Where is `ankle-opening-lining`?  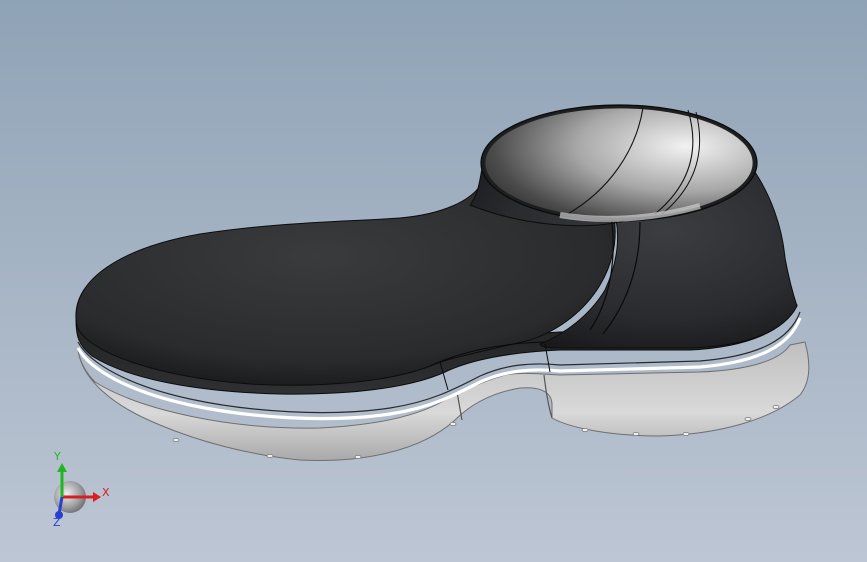
ankle-opening-lining is located at coordinates (619, 163).